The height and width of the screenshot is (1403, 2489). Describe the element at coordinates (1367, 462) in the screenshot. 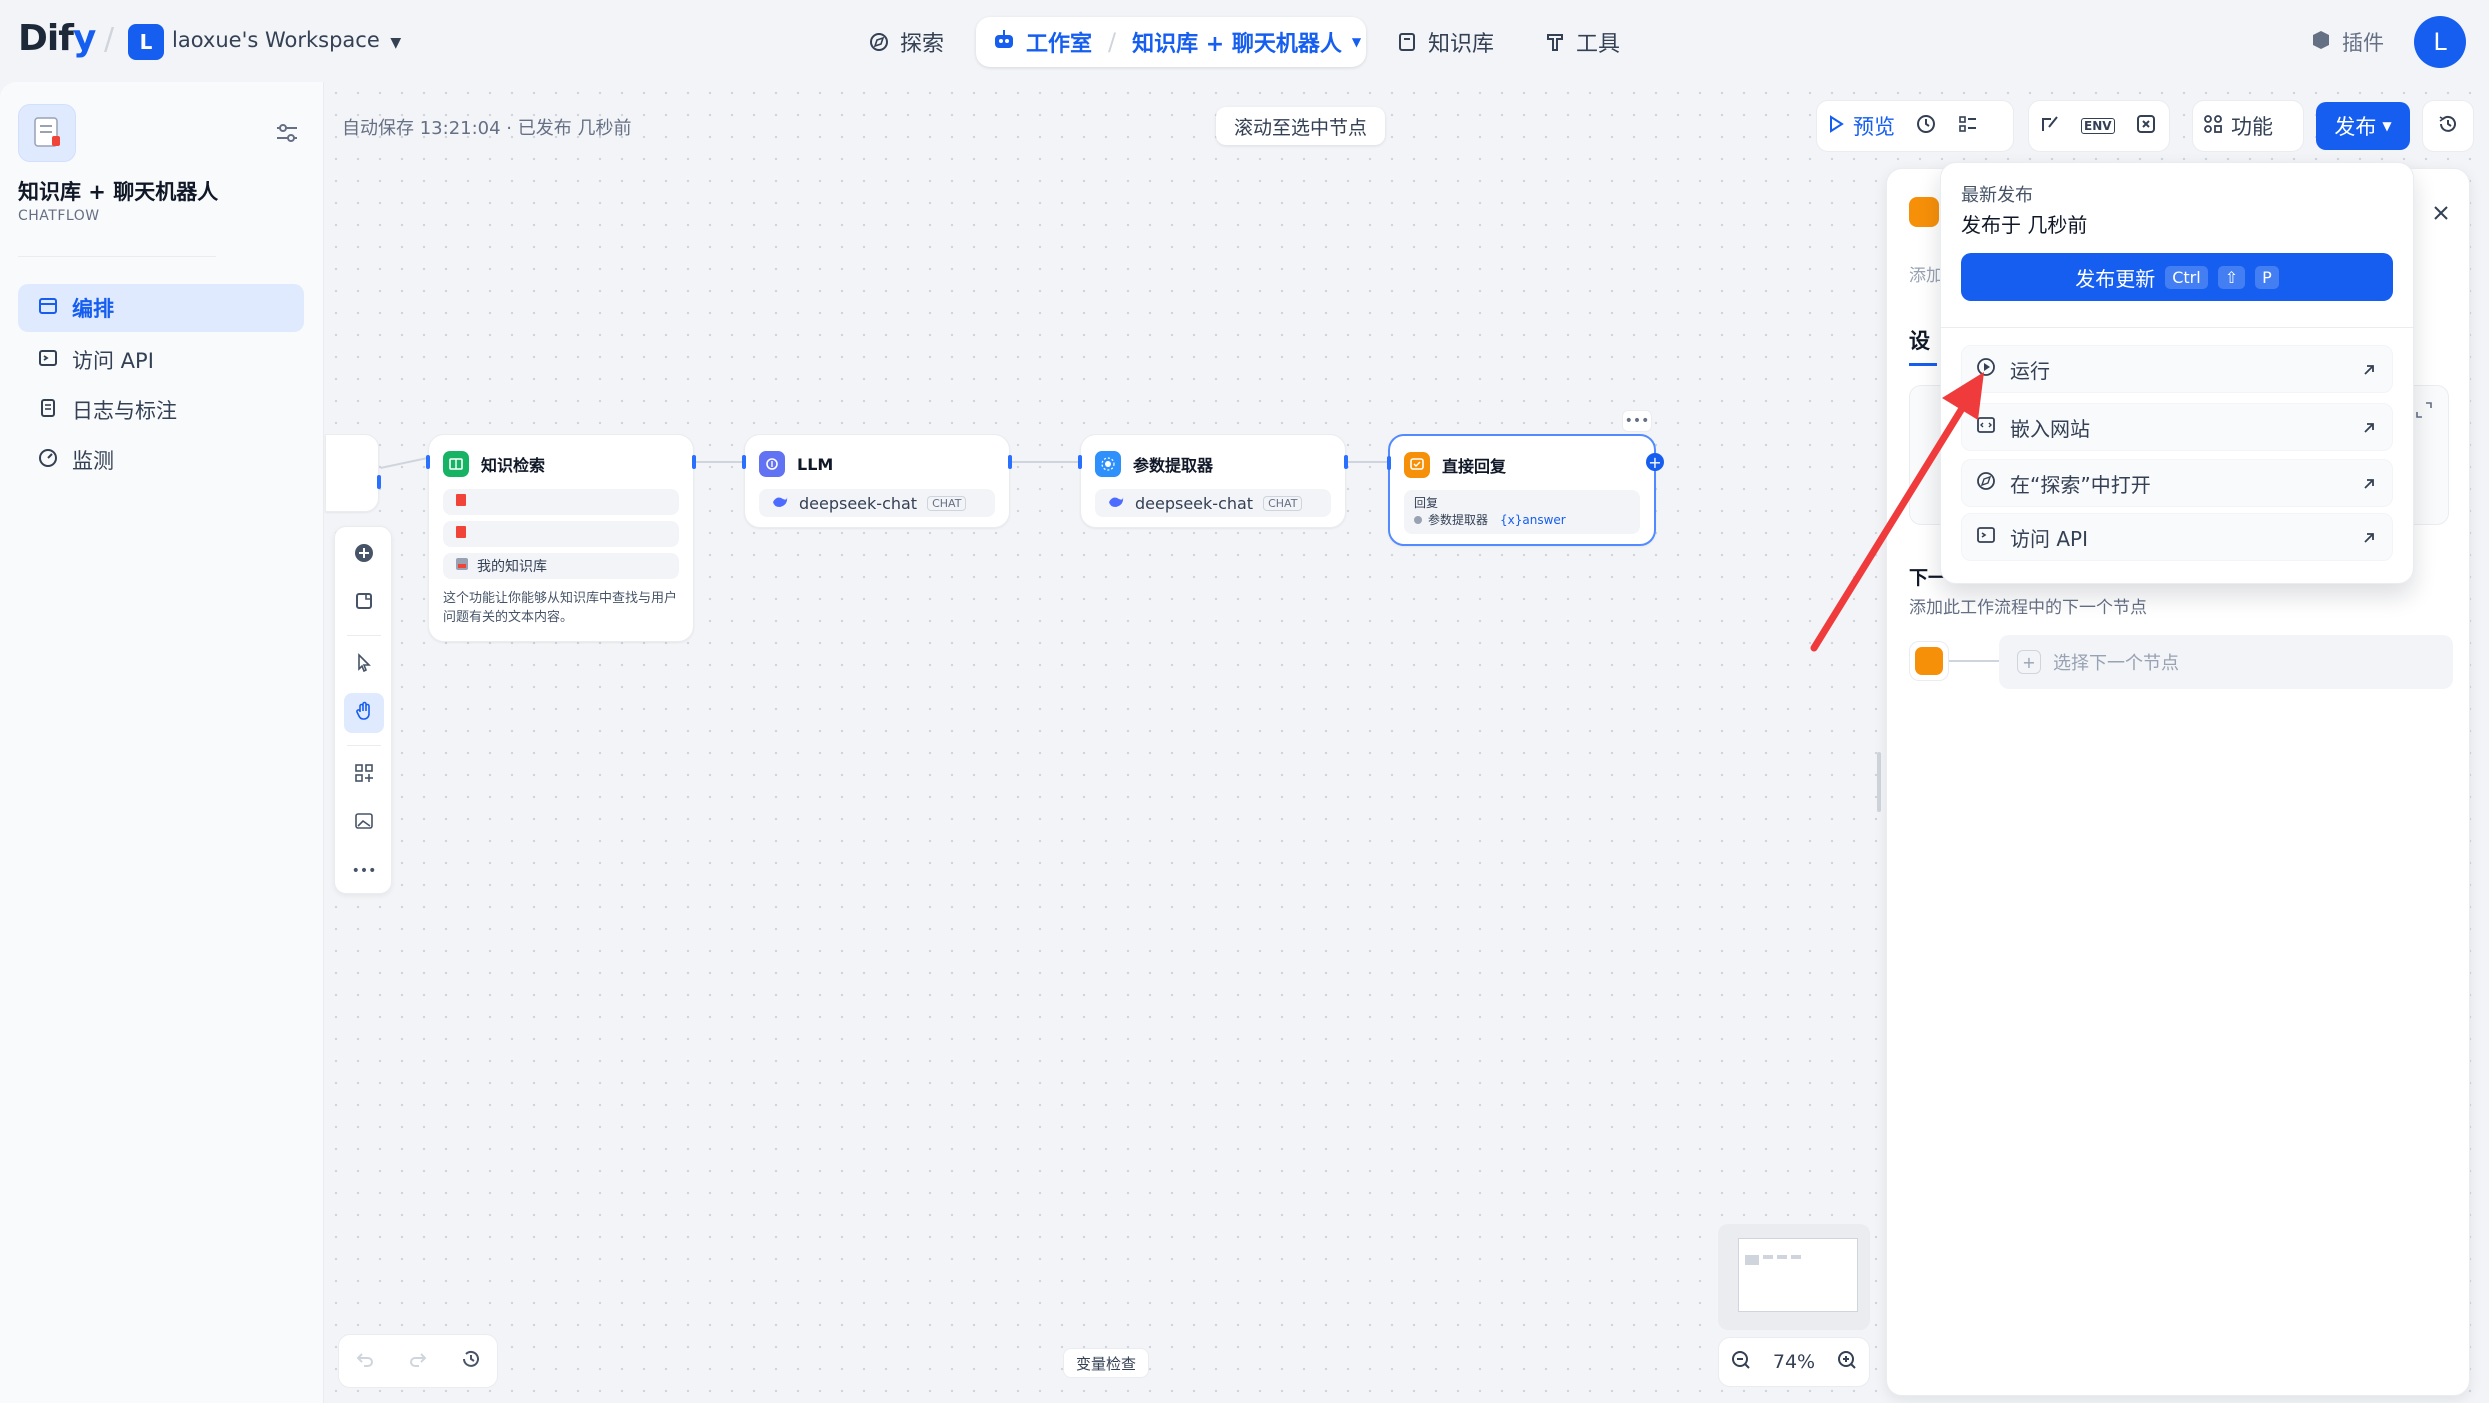

I see `workflow-edge` at that location.